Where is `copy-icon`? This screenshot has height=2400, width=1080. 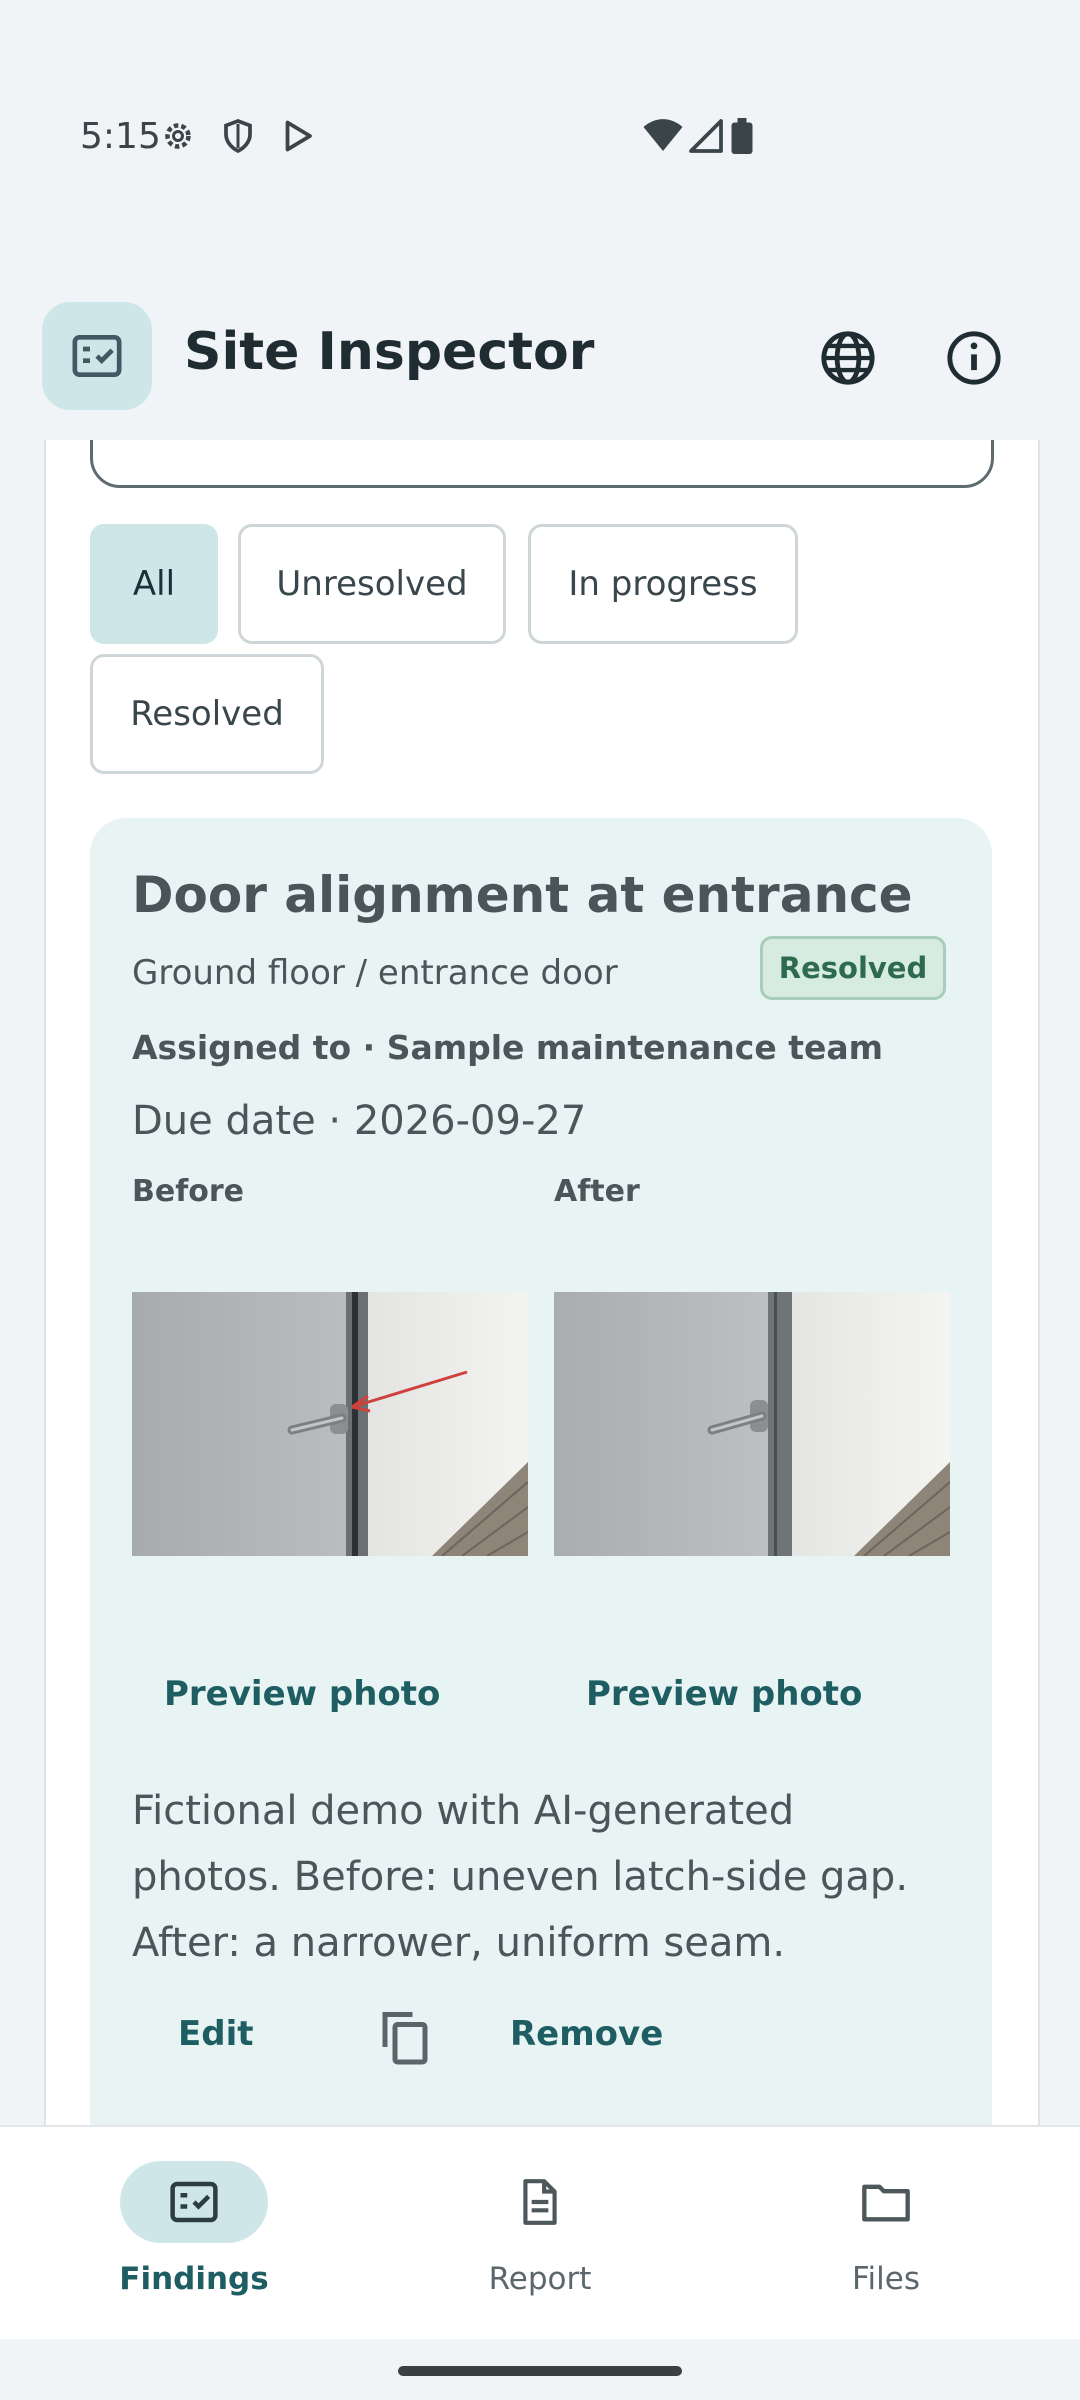 copy-icon is located at coordinates (405, 2038).